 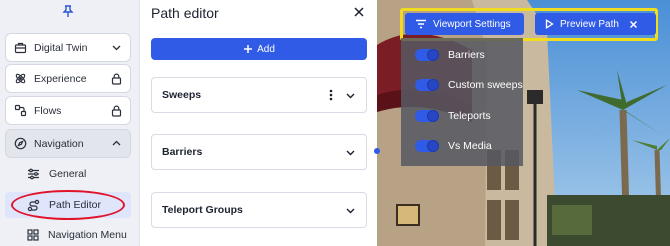 I want to click on sidebar-item-label: Digital Twin, so click(x=61, y=47).